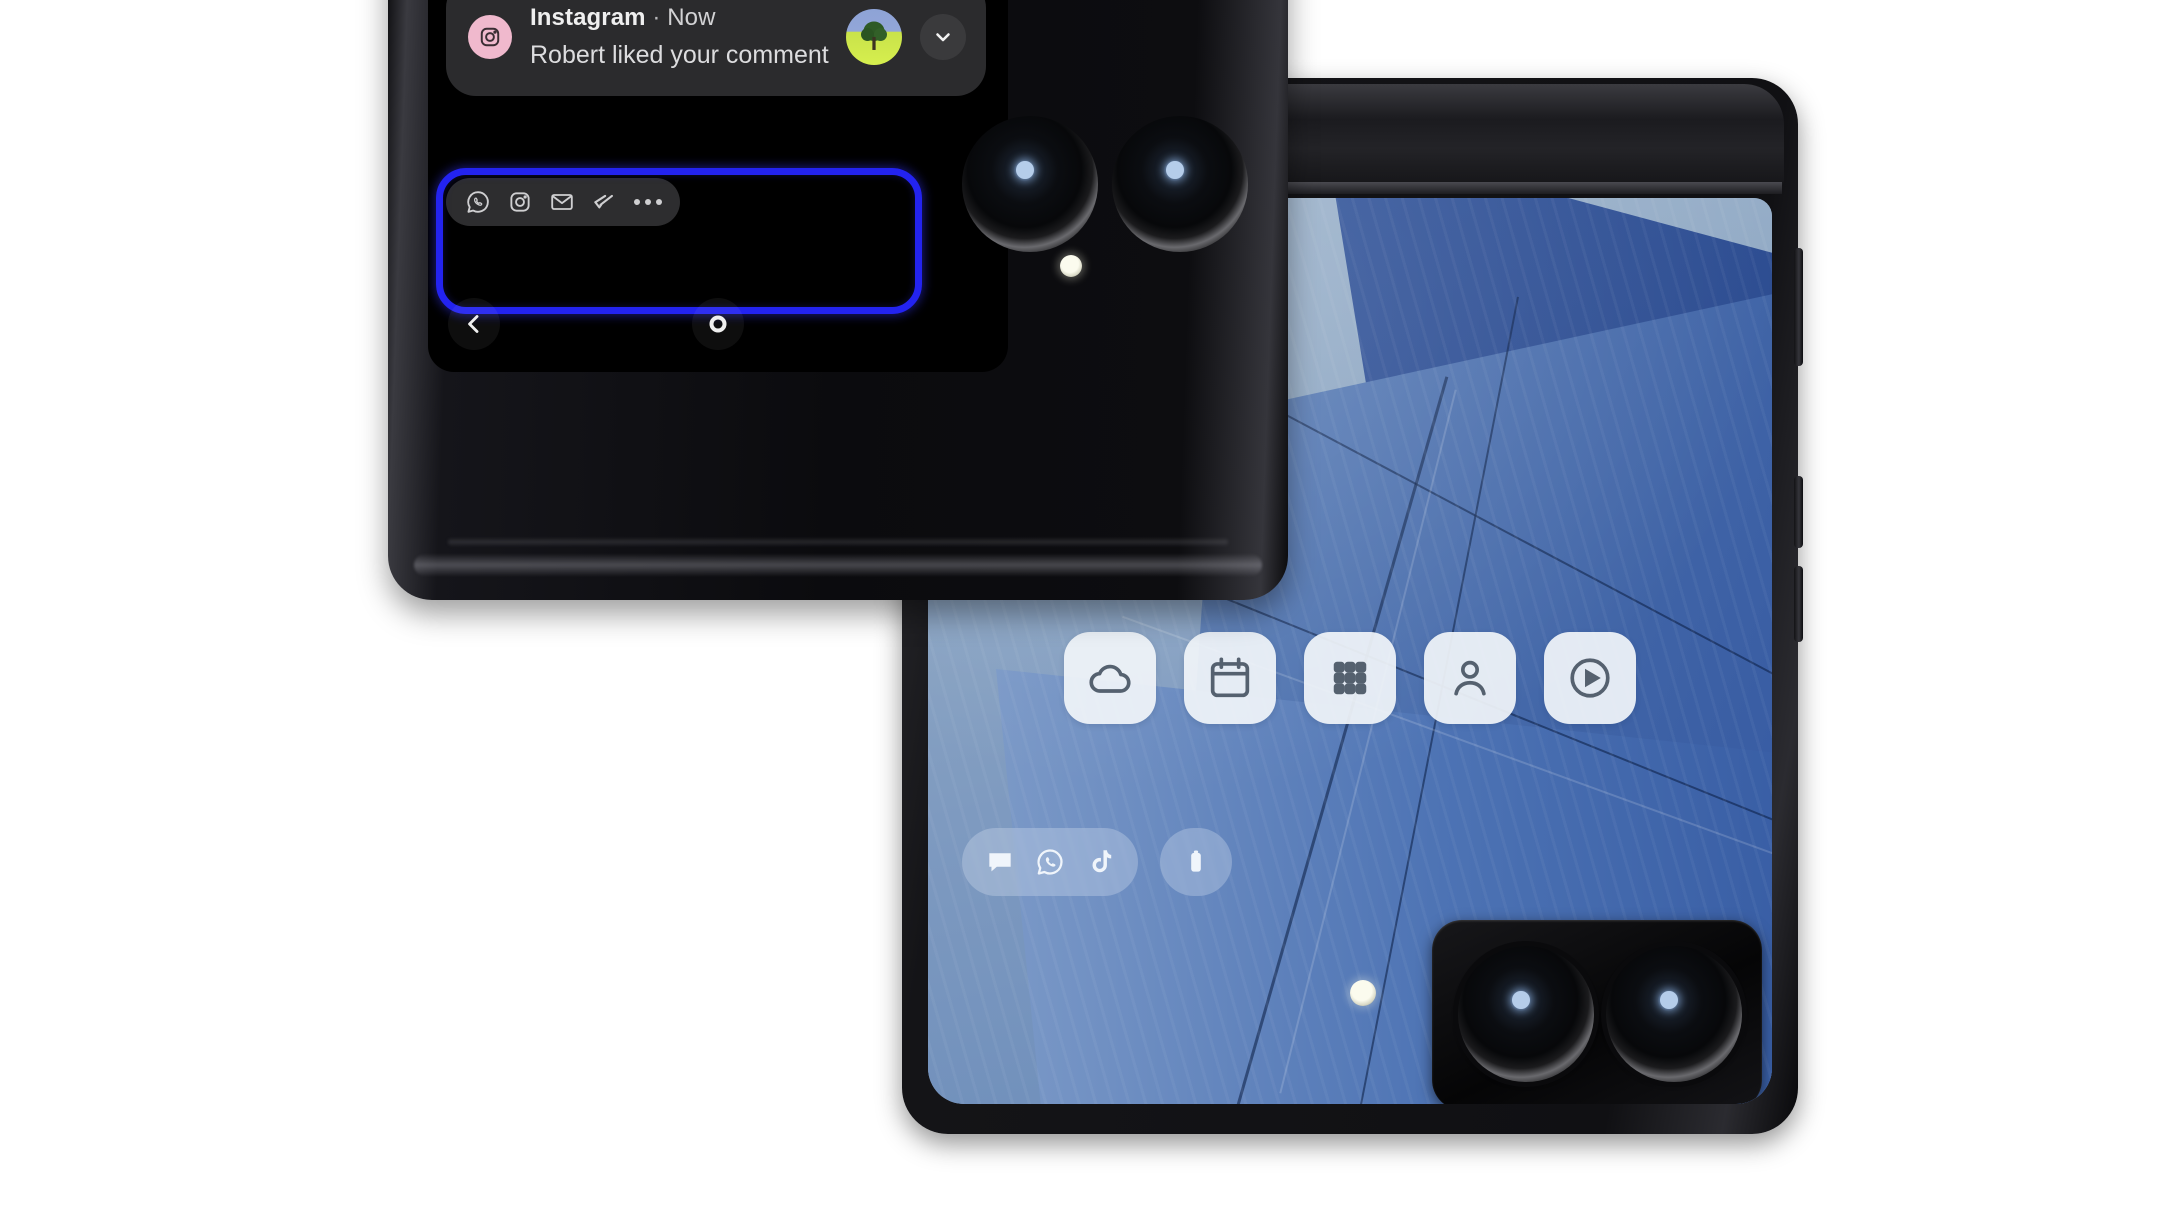 The image size is (2171, 1221). I want to click on cloud-weather-icon, so click(1110, 678).